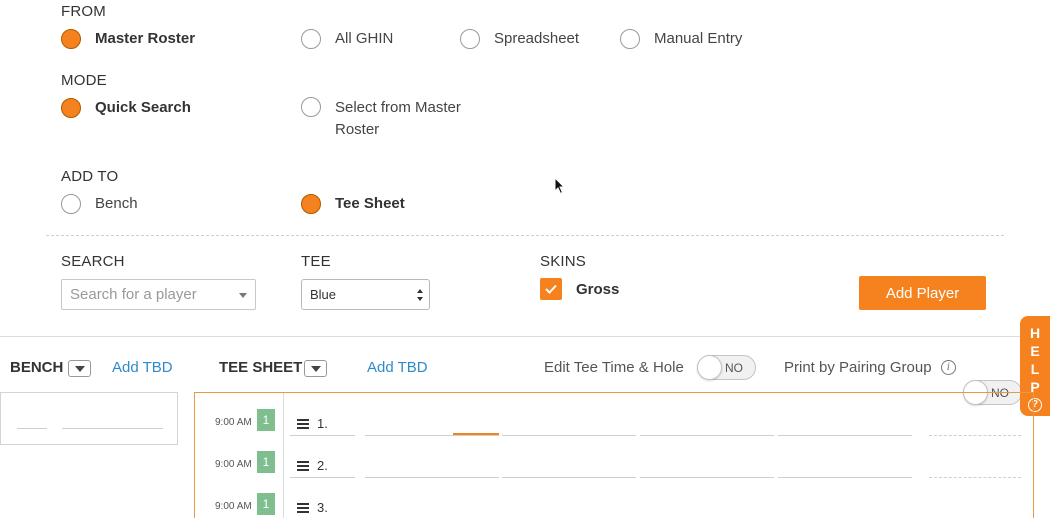  Describe the element at coordinates (398, 119) in the screenshot. I see `radio-label: Select from Master Roster` at that location.